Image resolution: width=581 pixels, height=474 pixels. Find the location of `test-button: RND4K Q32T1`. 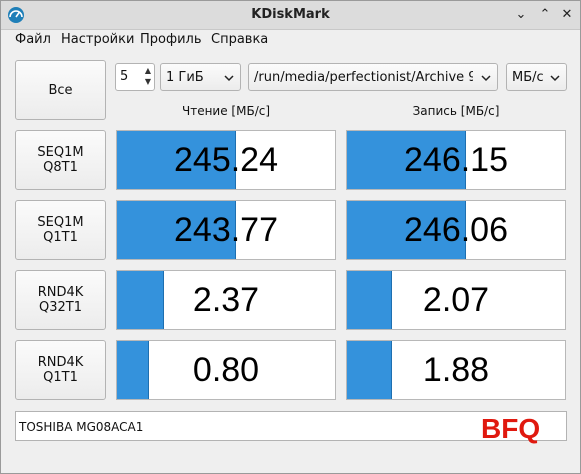

test-button: RND4K Q32T1 is located at coordinates (60, 300).